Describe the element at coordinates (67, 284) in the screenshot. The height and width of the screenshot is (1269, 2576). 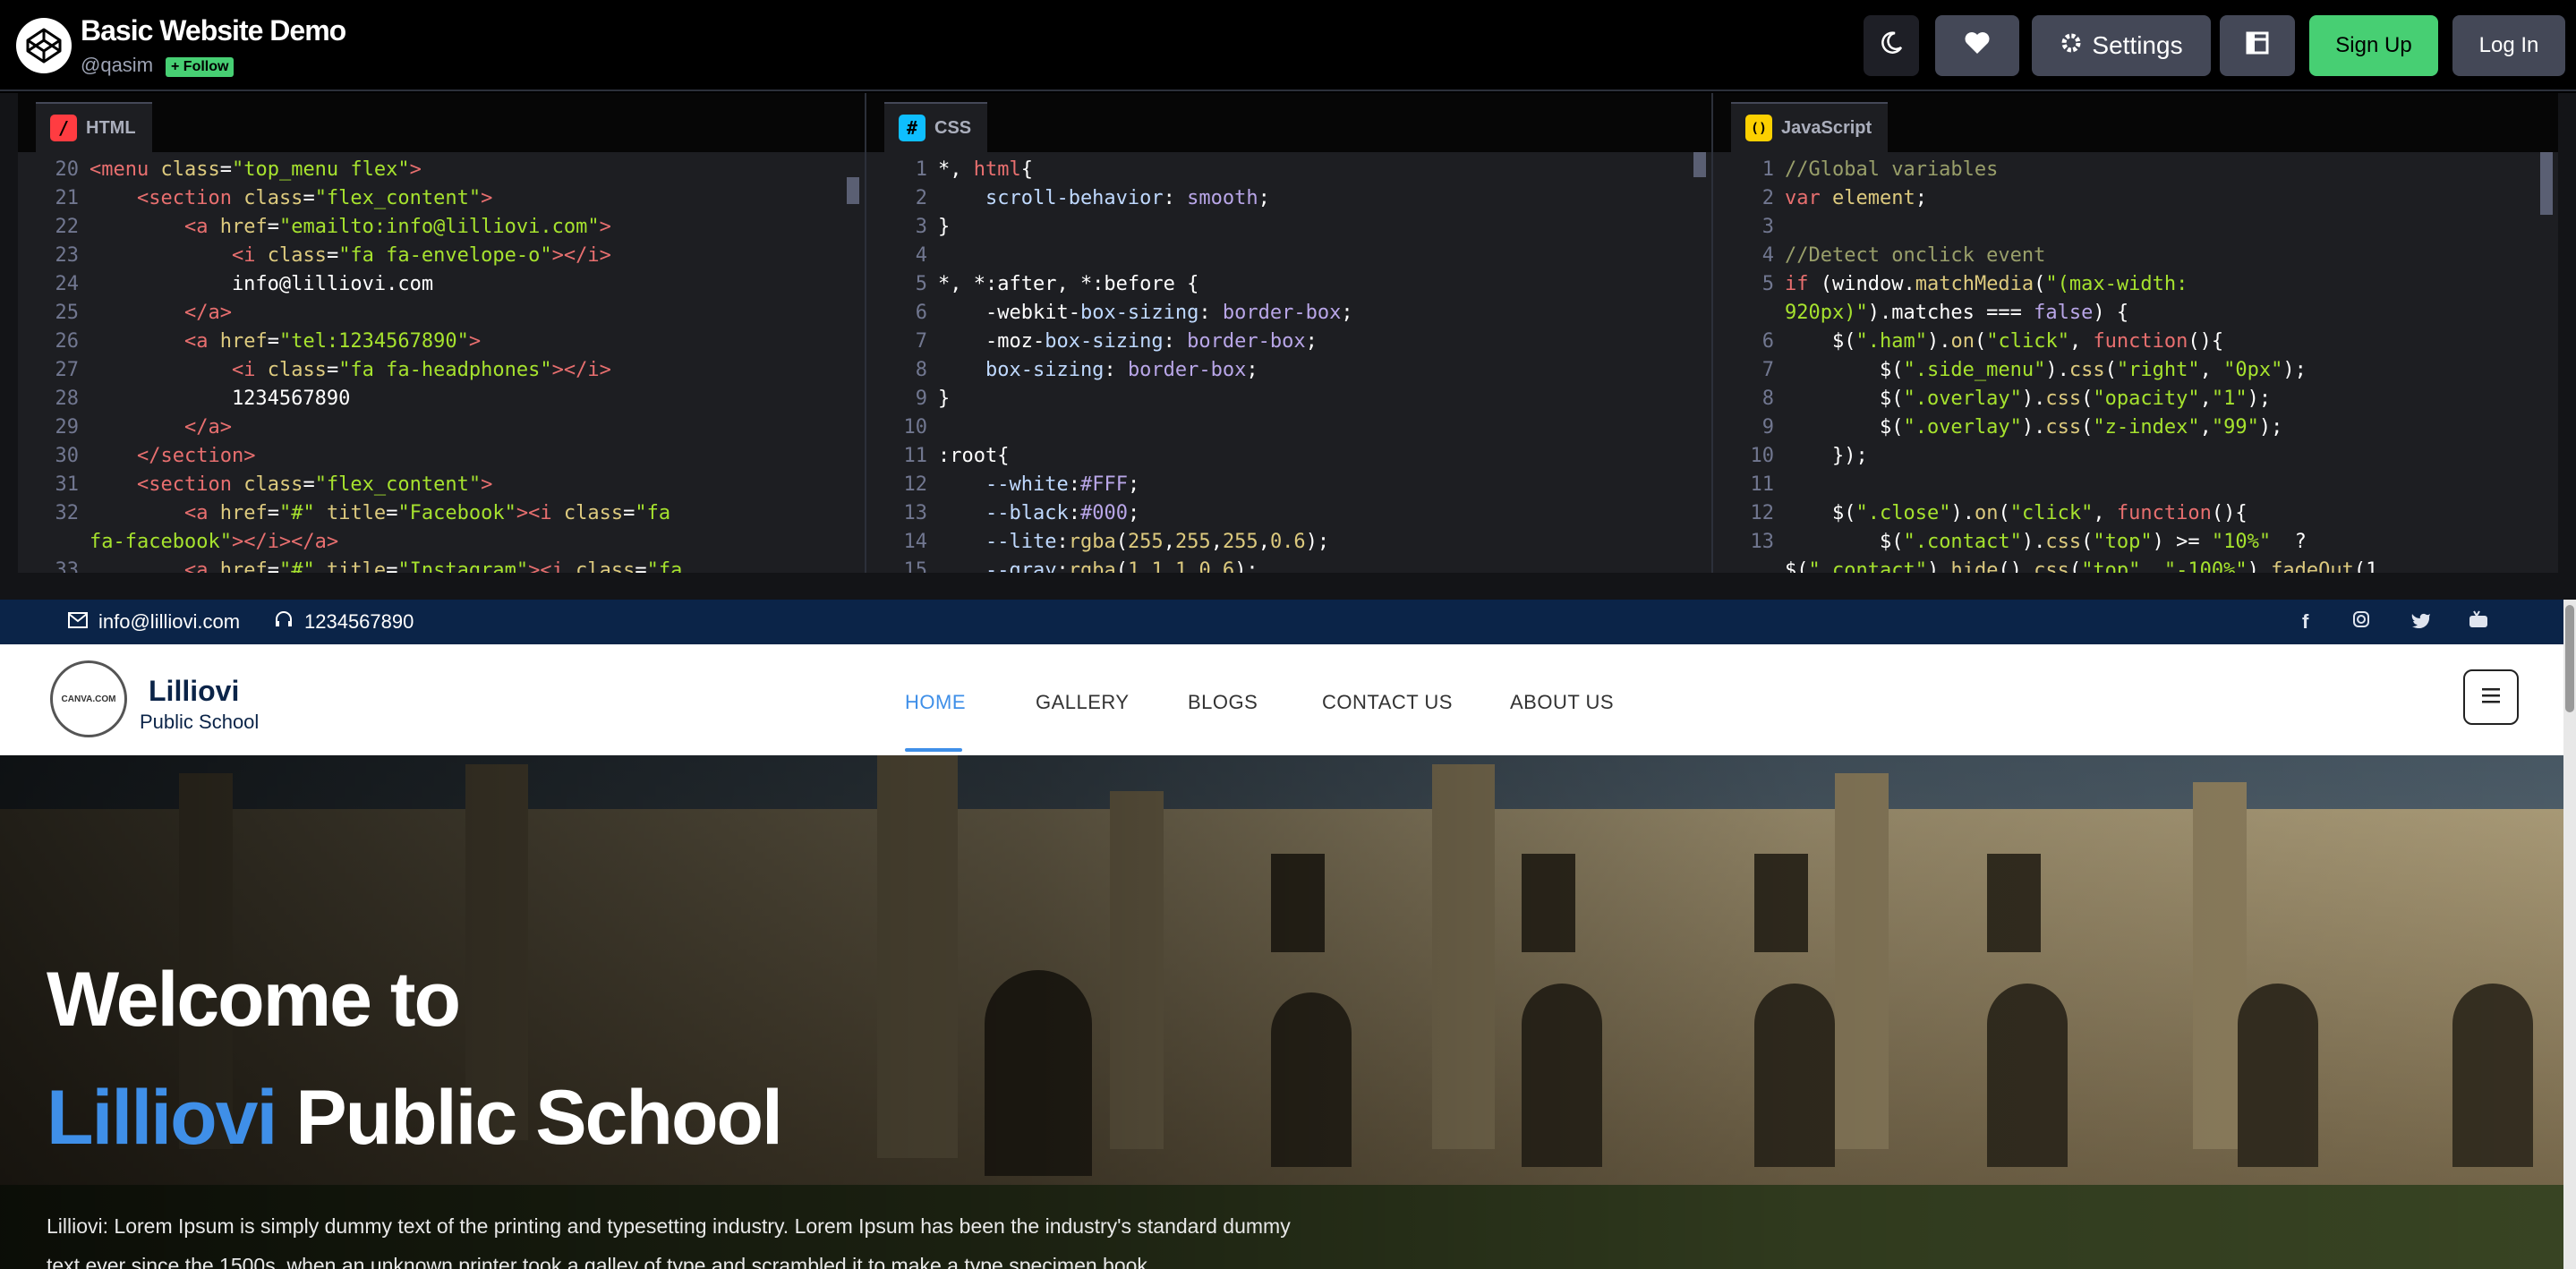
I see `line-number: 24` at that location.